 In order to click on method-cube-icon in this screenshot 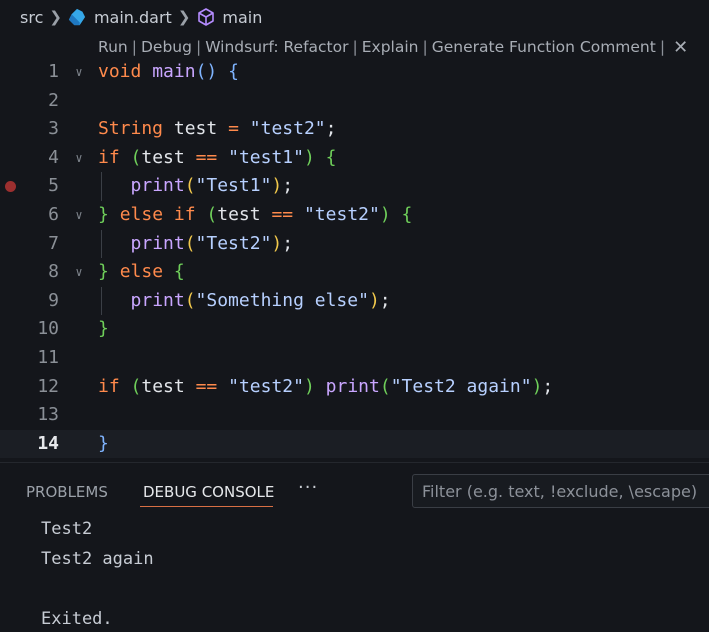, I will do `click(206, 17)`.